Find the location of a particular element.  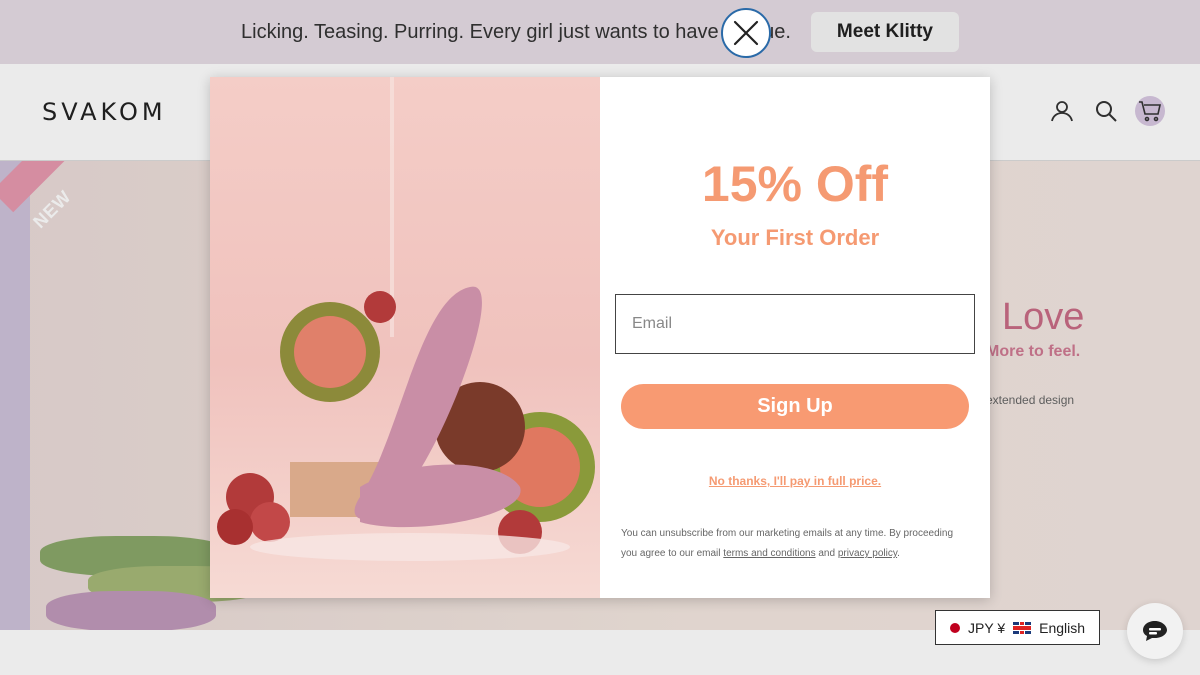

privacy-link: privacy policy is located at coordinates (867, 553).